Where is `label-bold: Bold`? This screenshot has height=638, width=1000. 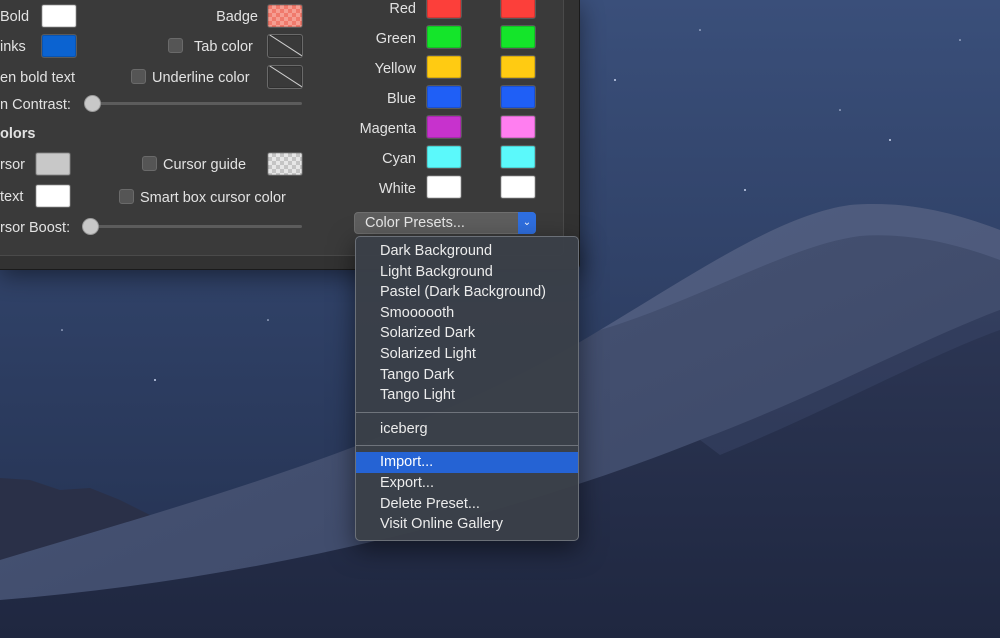
label-bold: Bold is located at coordinates (15, 17).